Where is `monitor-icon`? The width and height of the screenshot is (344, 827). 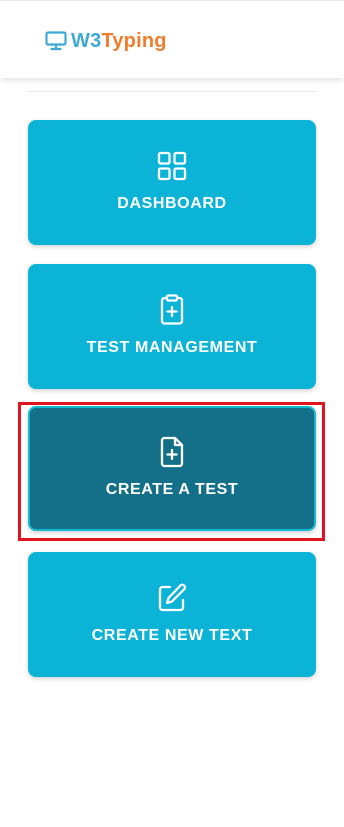
monitor-icon is located at coordinates (56, 41).